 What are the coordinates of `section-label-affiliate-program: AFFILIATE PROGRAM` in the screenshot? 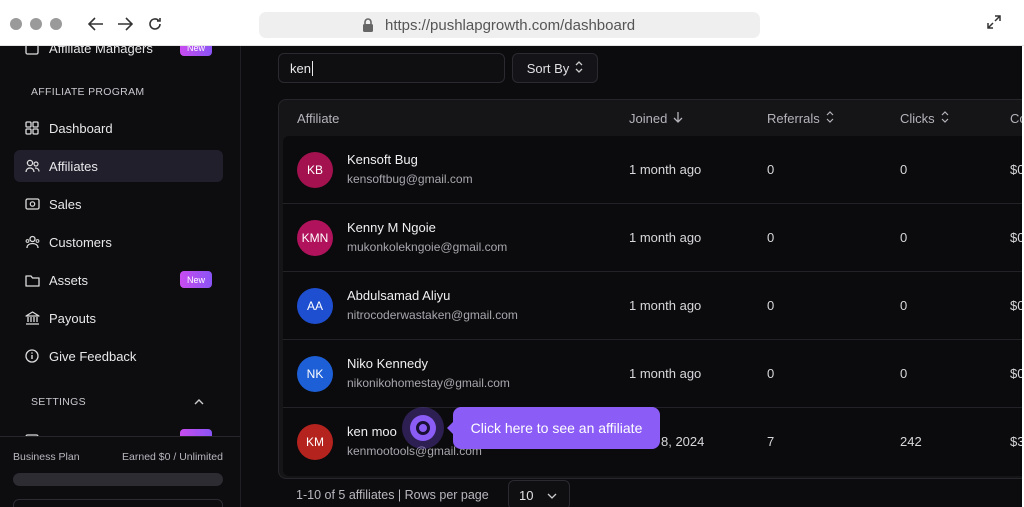 It's located at (88, 92).